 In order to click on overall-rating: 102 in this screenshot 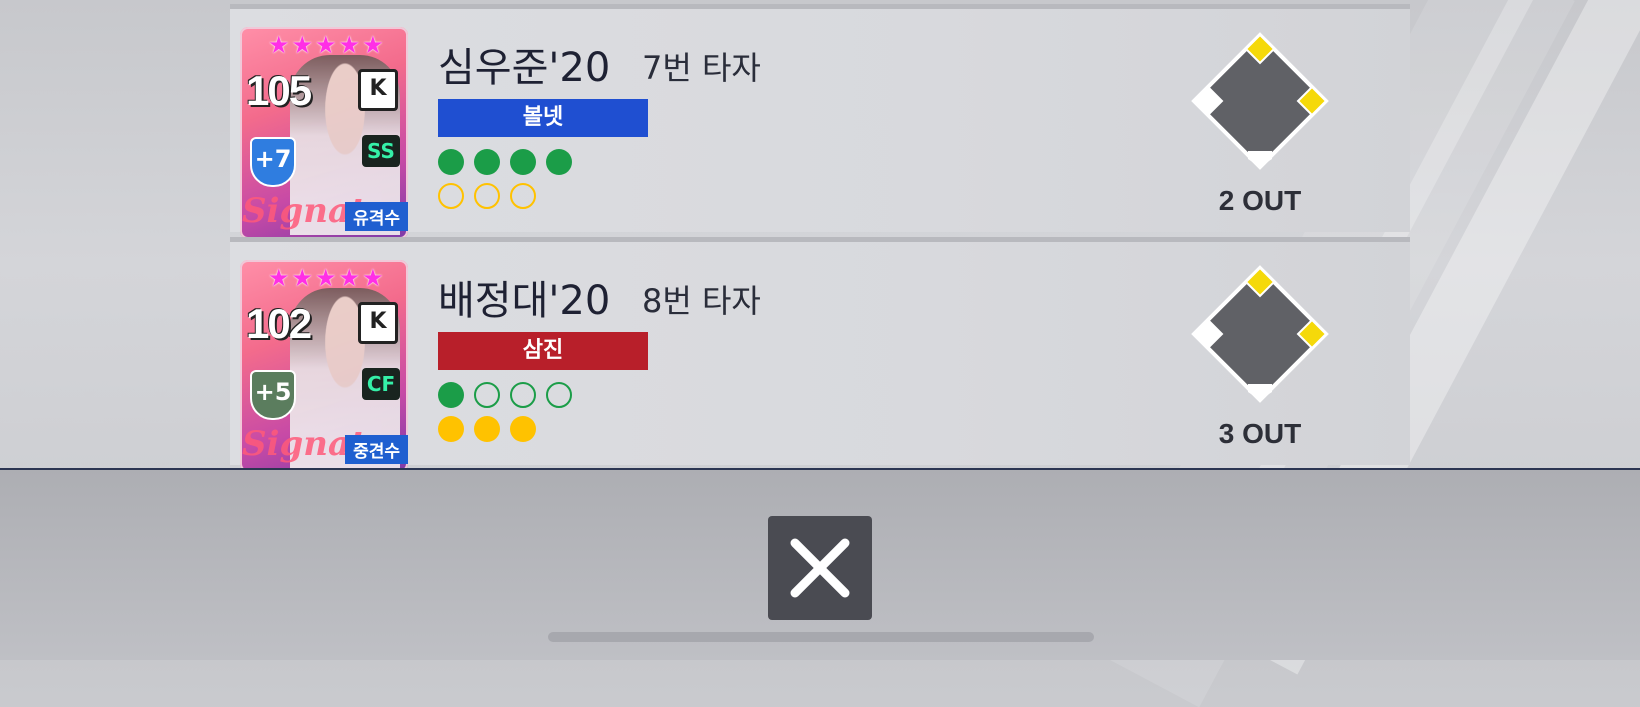, I will do `click(279, 323)`.